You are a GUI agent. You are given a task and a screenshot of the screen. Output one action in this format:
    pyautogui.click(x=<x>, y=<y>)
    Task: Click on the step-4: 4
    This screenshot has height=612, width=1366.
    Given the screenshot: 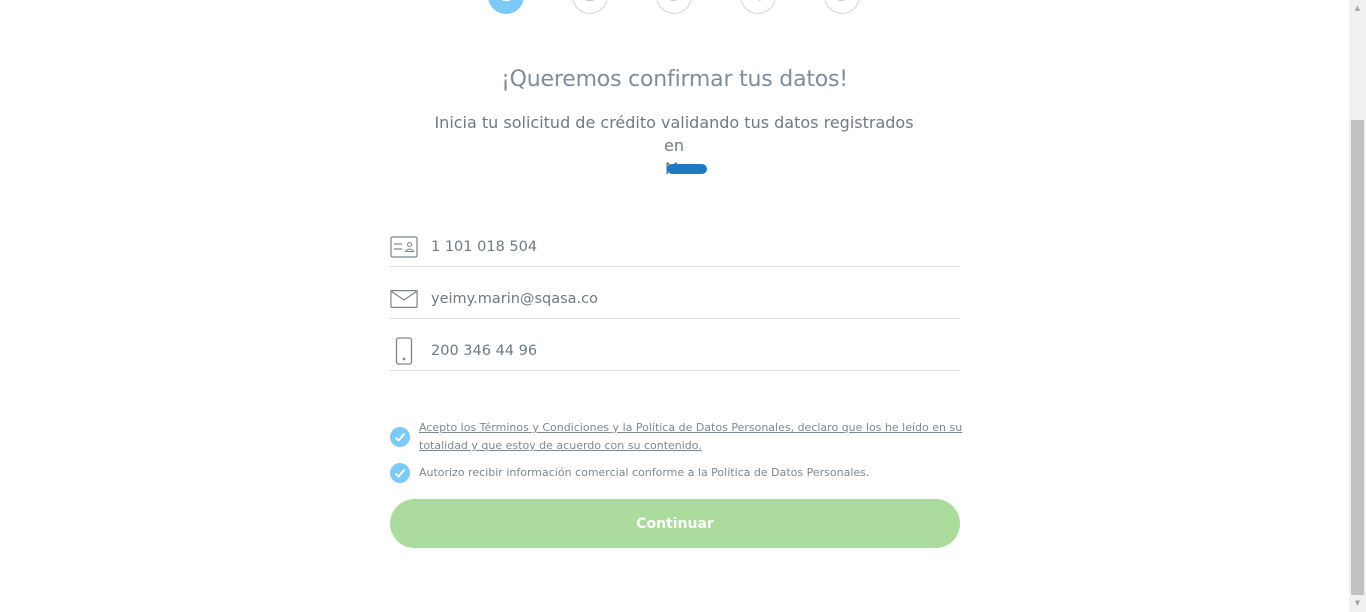 What is the action you would take?
    pyautogui.click(x=758, y=7)
    